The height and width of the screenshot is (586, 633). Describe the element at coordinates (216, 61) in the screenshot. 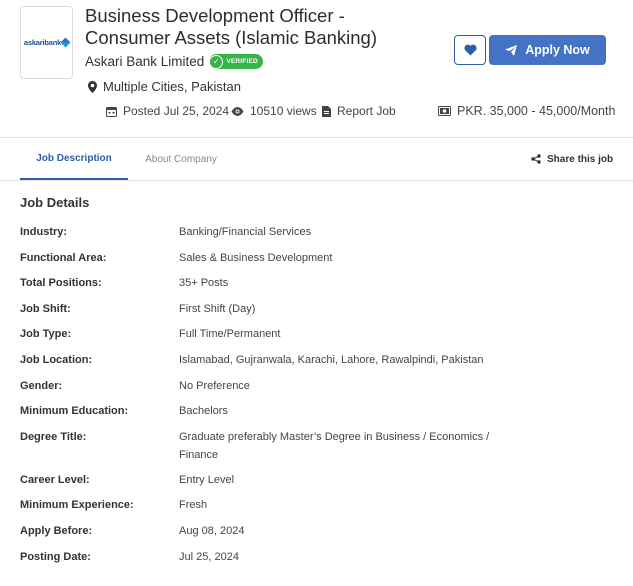

I see `check-icon: ✓` at that location.